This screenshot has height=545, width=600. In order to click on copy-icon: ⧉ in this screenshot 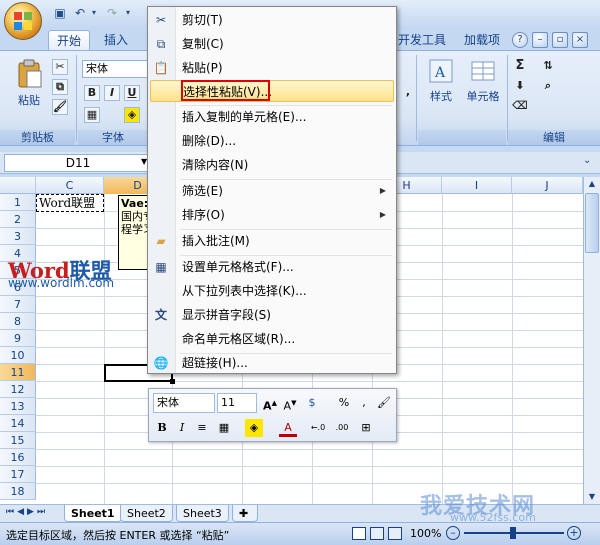, I will do `click(60, 87)`.